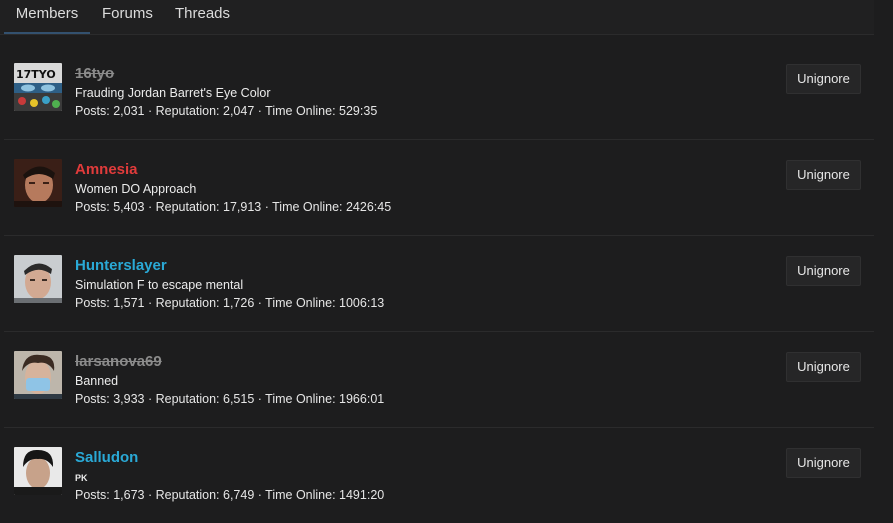 Image resolution: width=893 pixels, height=523 pixels. Describe the element at coordinates (94, 73) in the screenshot. I see `member-name: 16tyo` at that location.